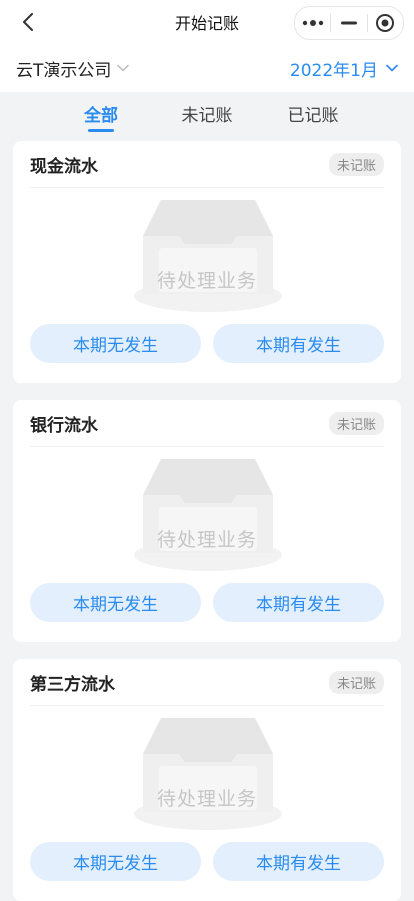 Image resolution: width=414 pixels, height=901 pixels. I want to click on tab-unrecorded: 未记账, so click(207, 113).